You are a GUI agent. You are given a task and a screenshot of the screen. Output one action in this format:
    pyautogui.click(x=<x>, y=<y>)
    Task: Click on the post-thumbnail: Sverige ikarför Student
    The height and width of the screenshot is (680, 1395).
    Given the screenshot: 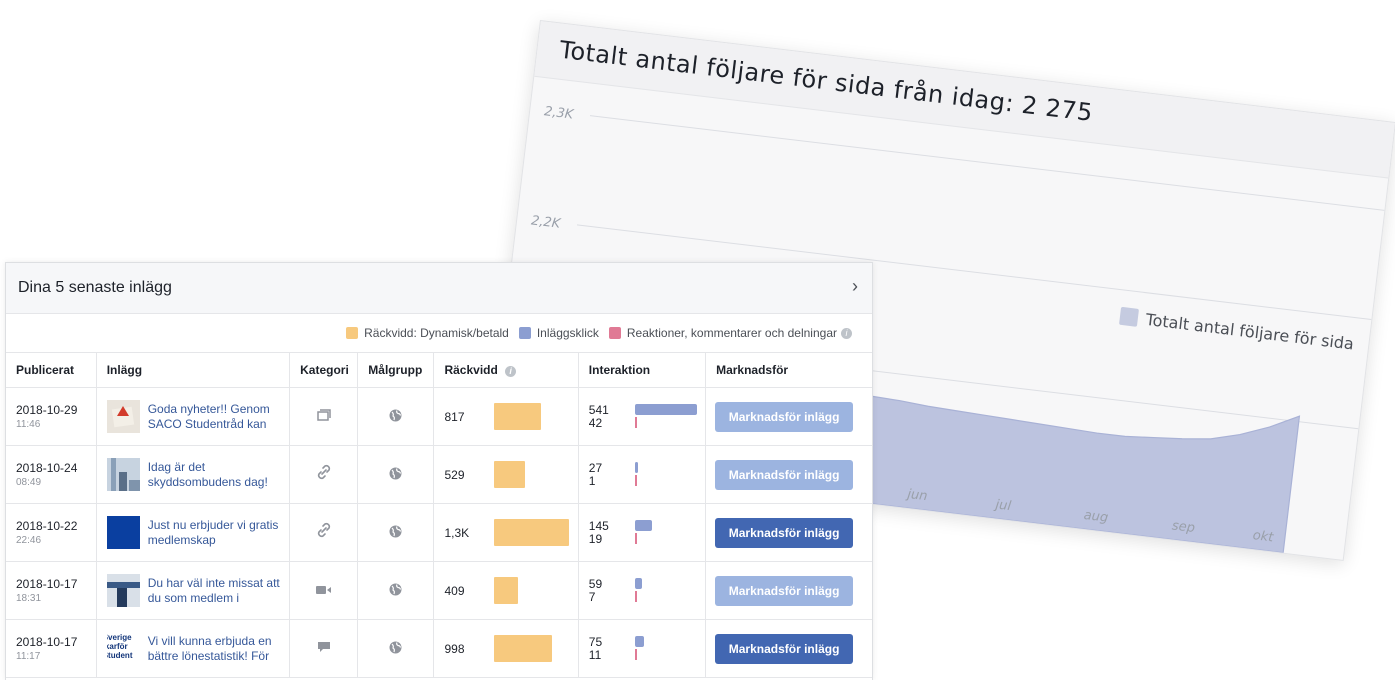 What is the action you would take?
    pyautogui.click(x=123, y=648)
    